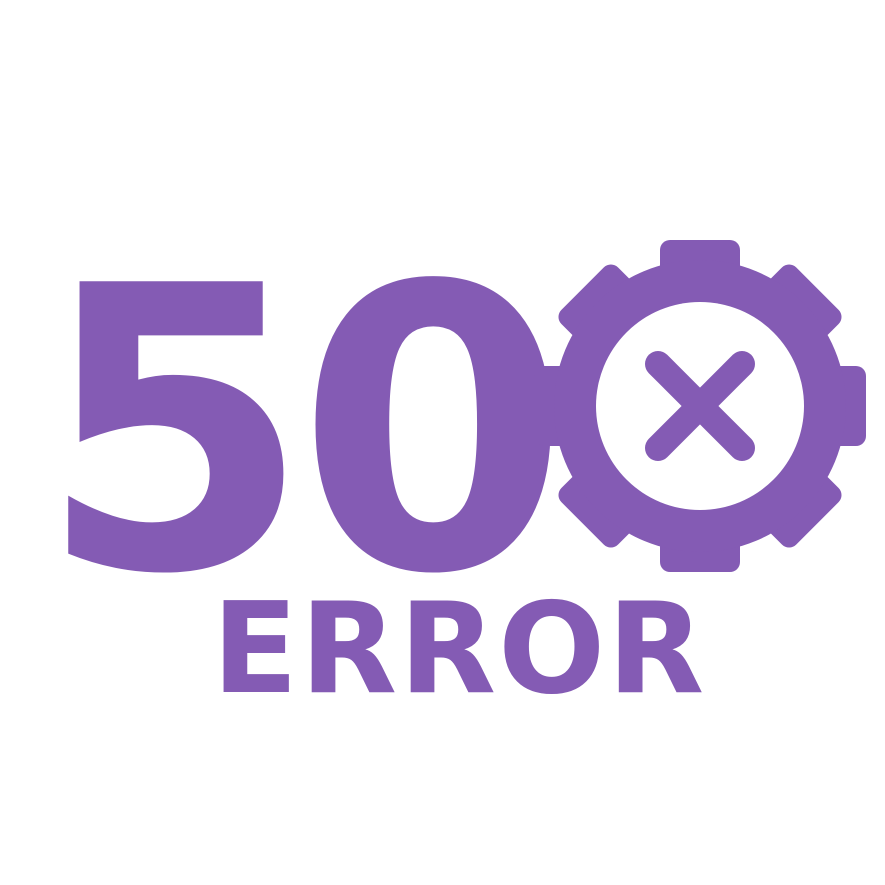  I want to click on gear-with-x-icon, so click(700, 406).